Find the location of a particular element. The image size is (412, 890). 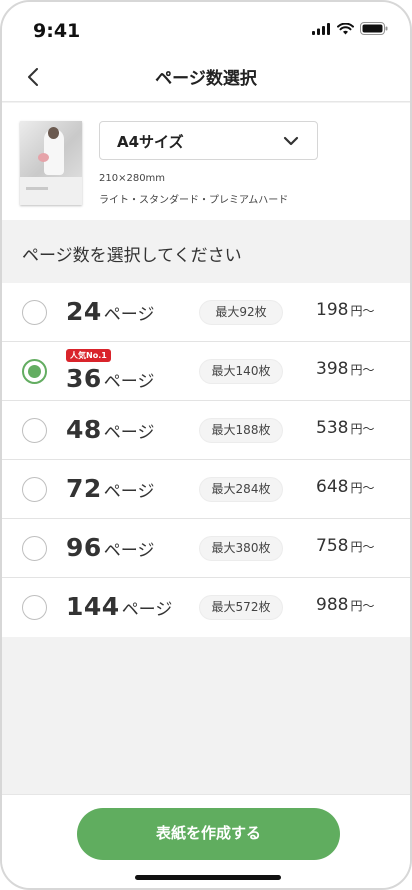

page-option-144: 144 ページ 最大572枚 988 円〜 is located at coordinates (206, 607).